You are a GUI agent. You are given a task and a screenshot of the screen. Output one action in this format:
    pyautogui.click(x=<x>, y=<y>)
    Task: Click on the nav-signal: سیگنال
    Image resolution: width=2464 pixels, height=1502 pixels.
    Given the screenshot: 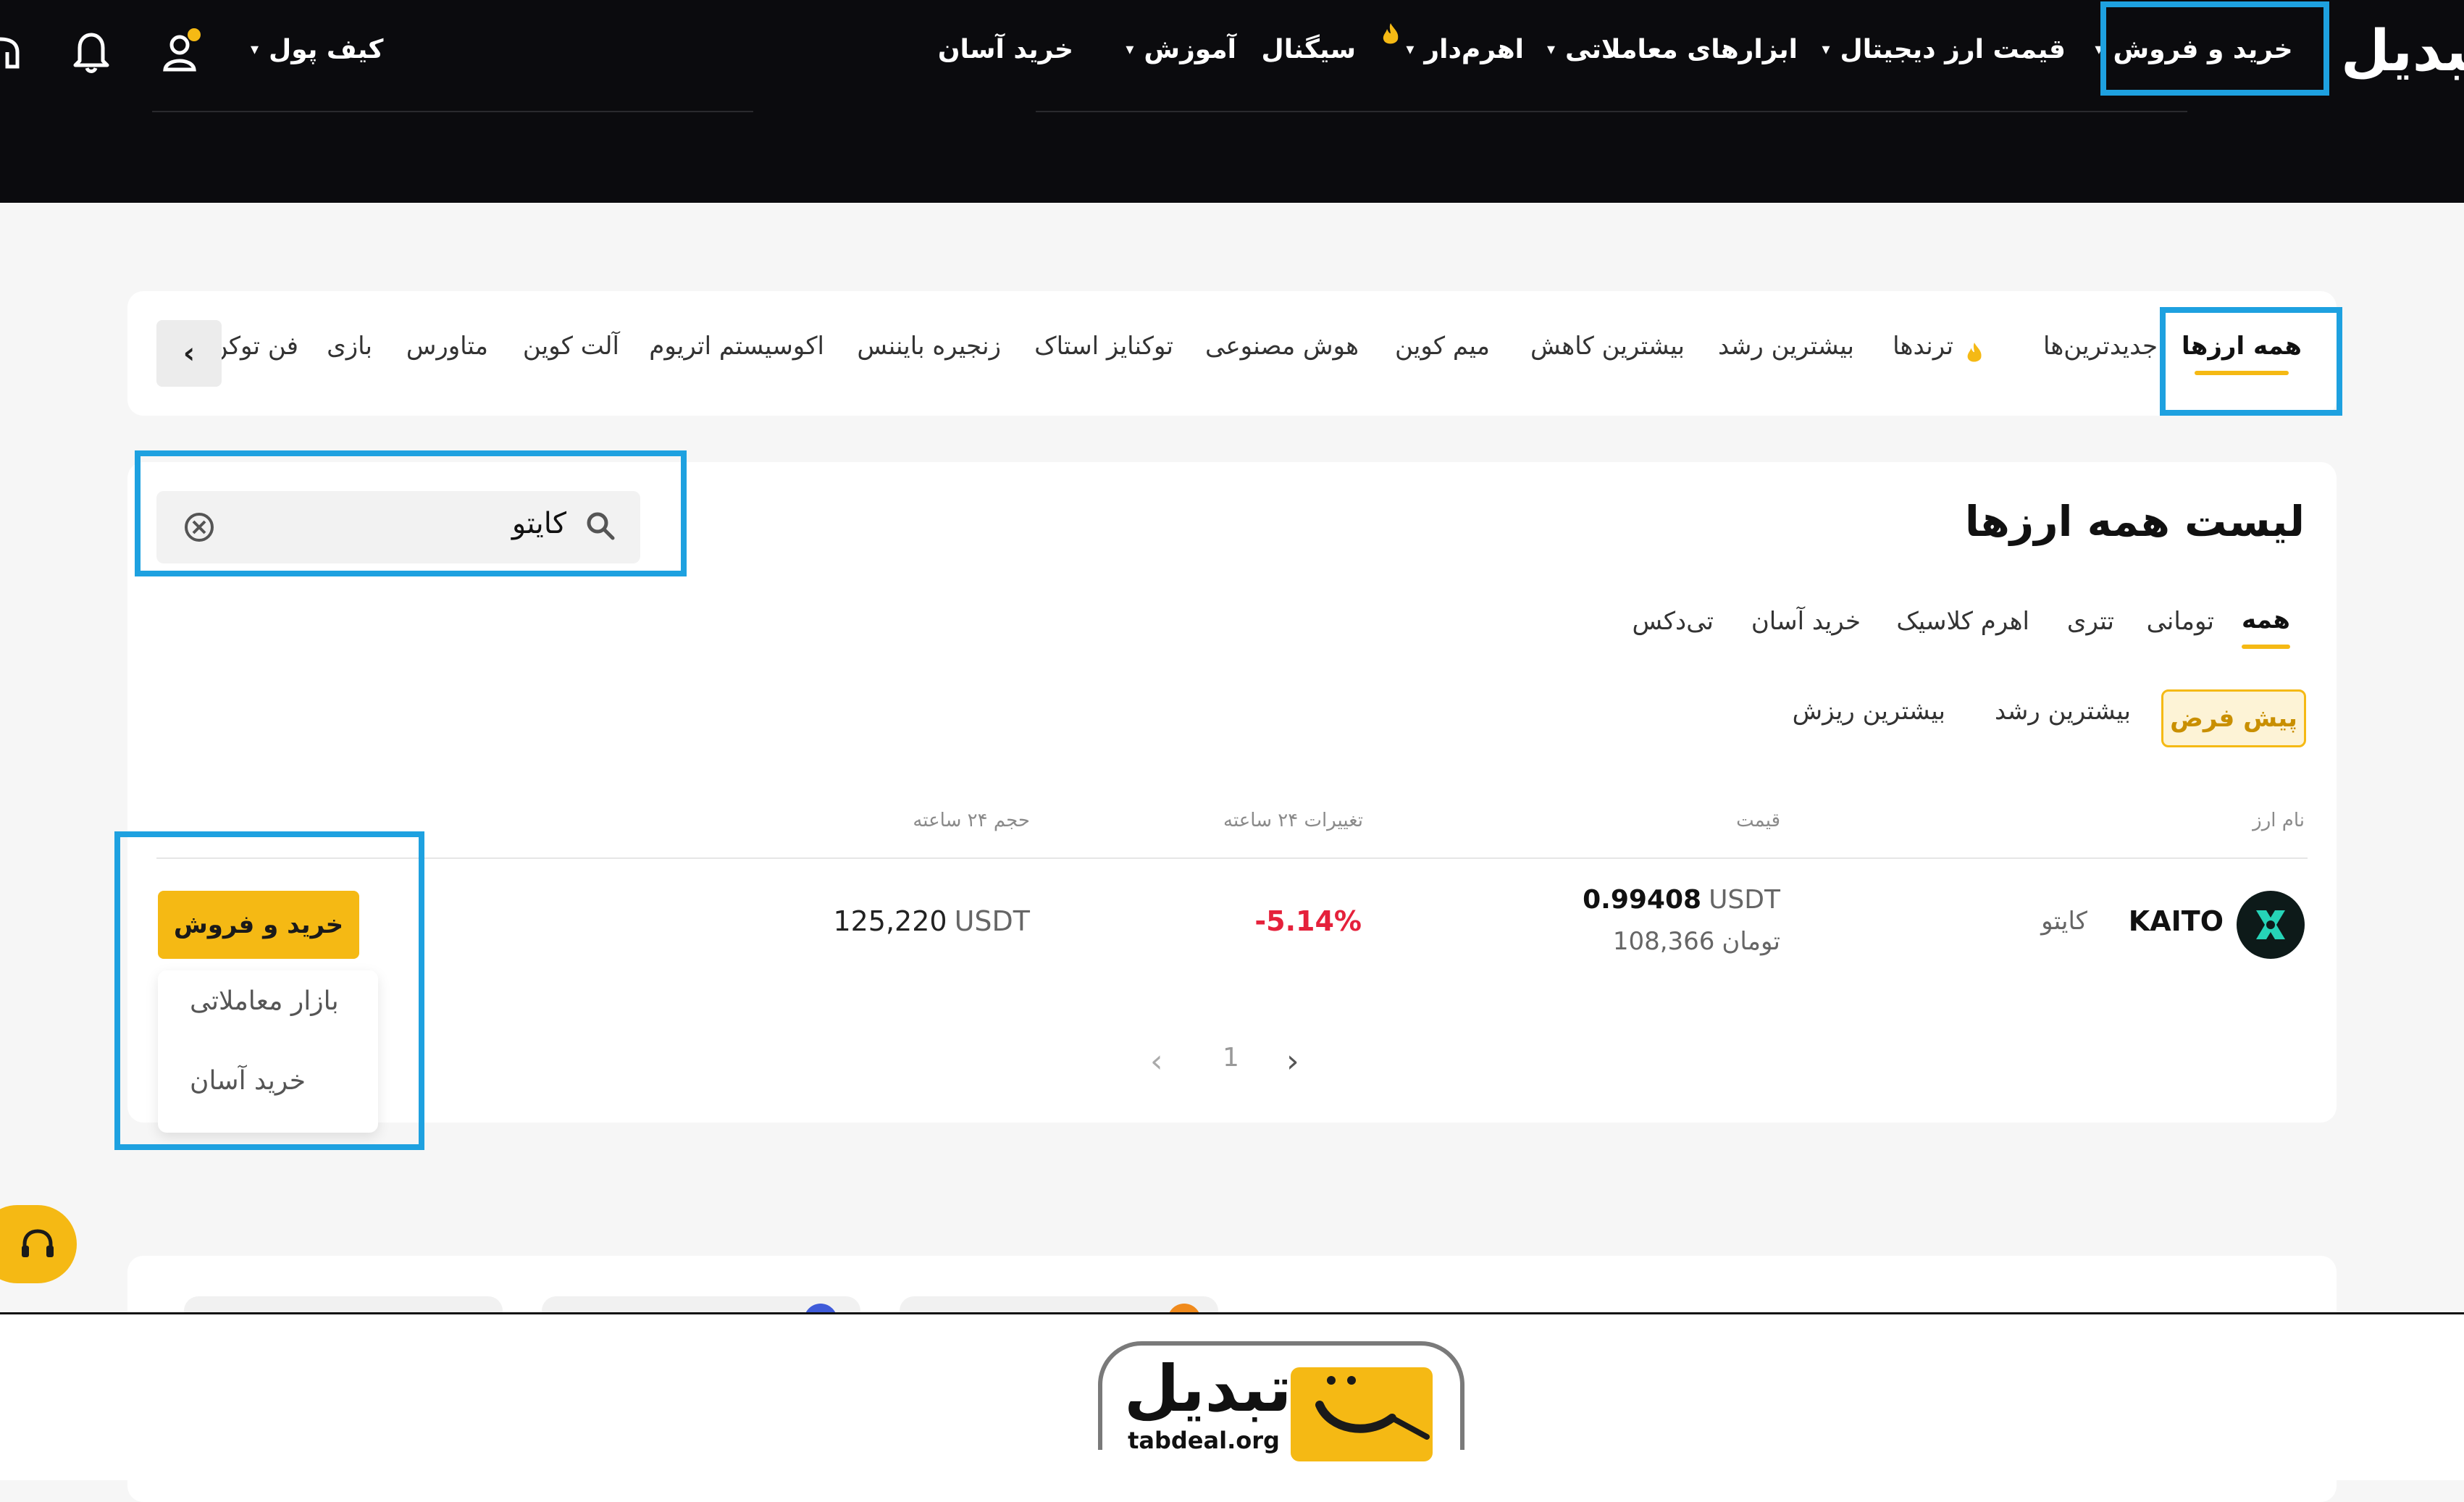 What is the action you would take?
    pyautogui.click(x=1309, y=50)
    